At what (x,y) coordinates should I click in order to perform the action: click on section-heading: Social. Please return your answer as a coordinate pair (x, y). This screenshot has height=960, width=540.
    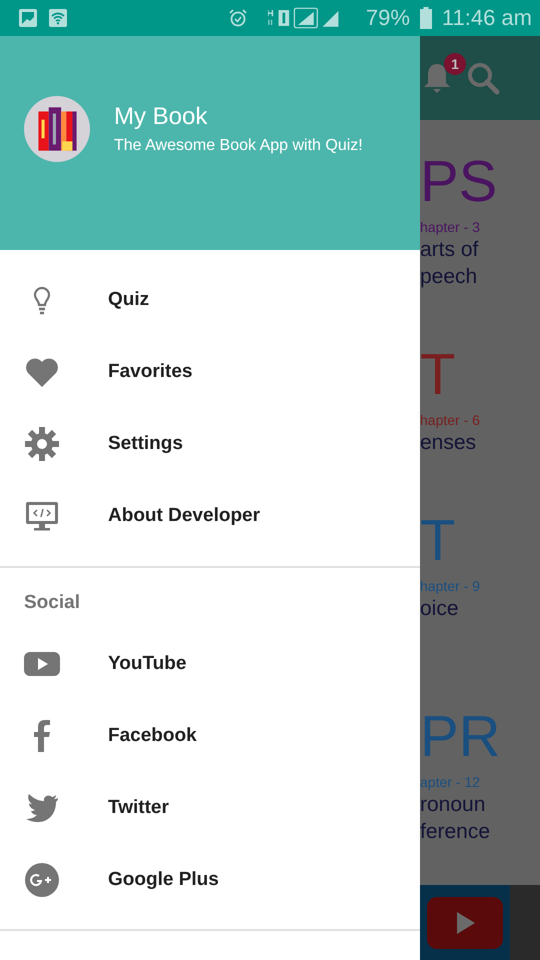
    Looking at the image, I should click on (52, 603).